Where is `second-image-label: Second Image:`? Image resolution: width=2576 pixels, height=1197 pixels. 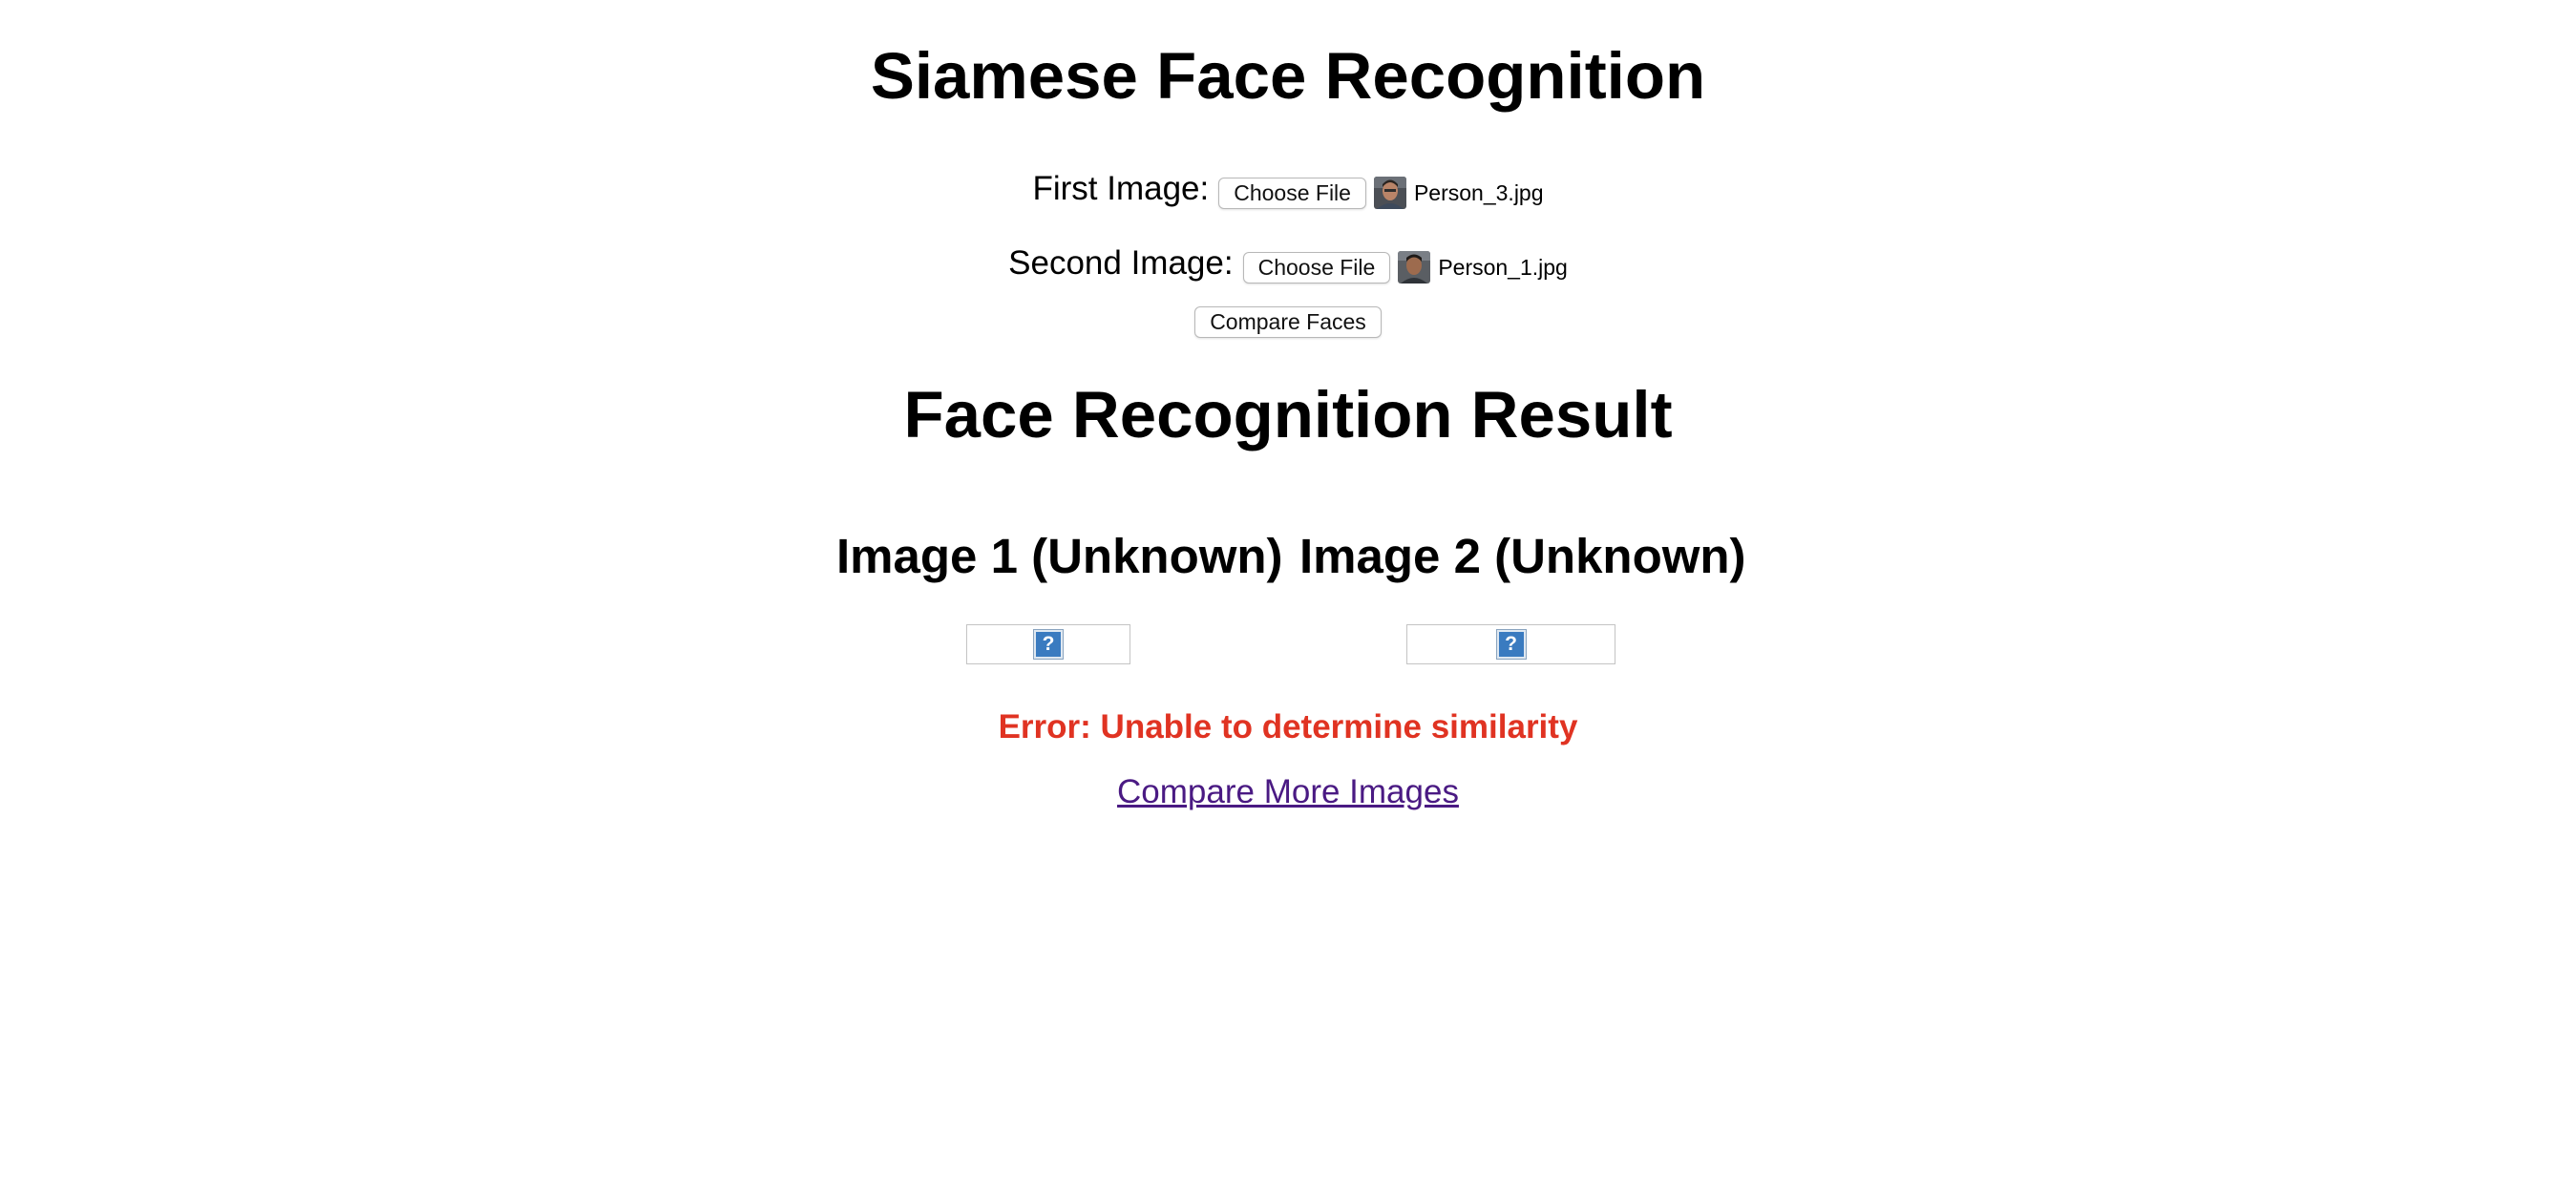
second-image-label: Second Image: is located at coordinates (1121, 263).